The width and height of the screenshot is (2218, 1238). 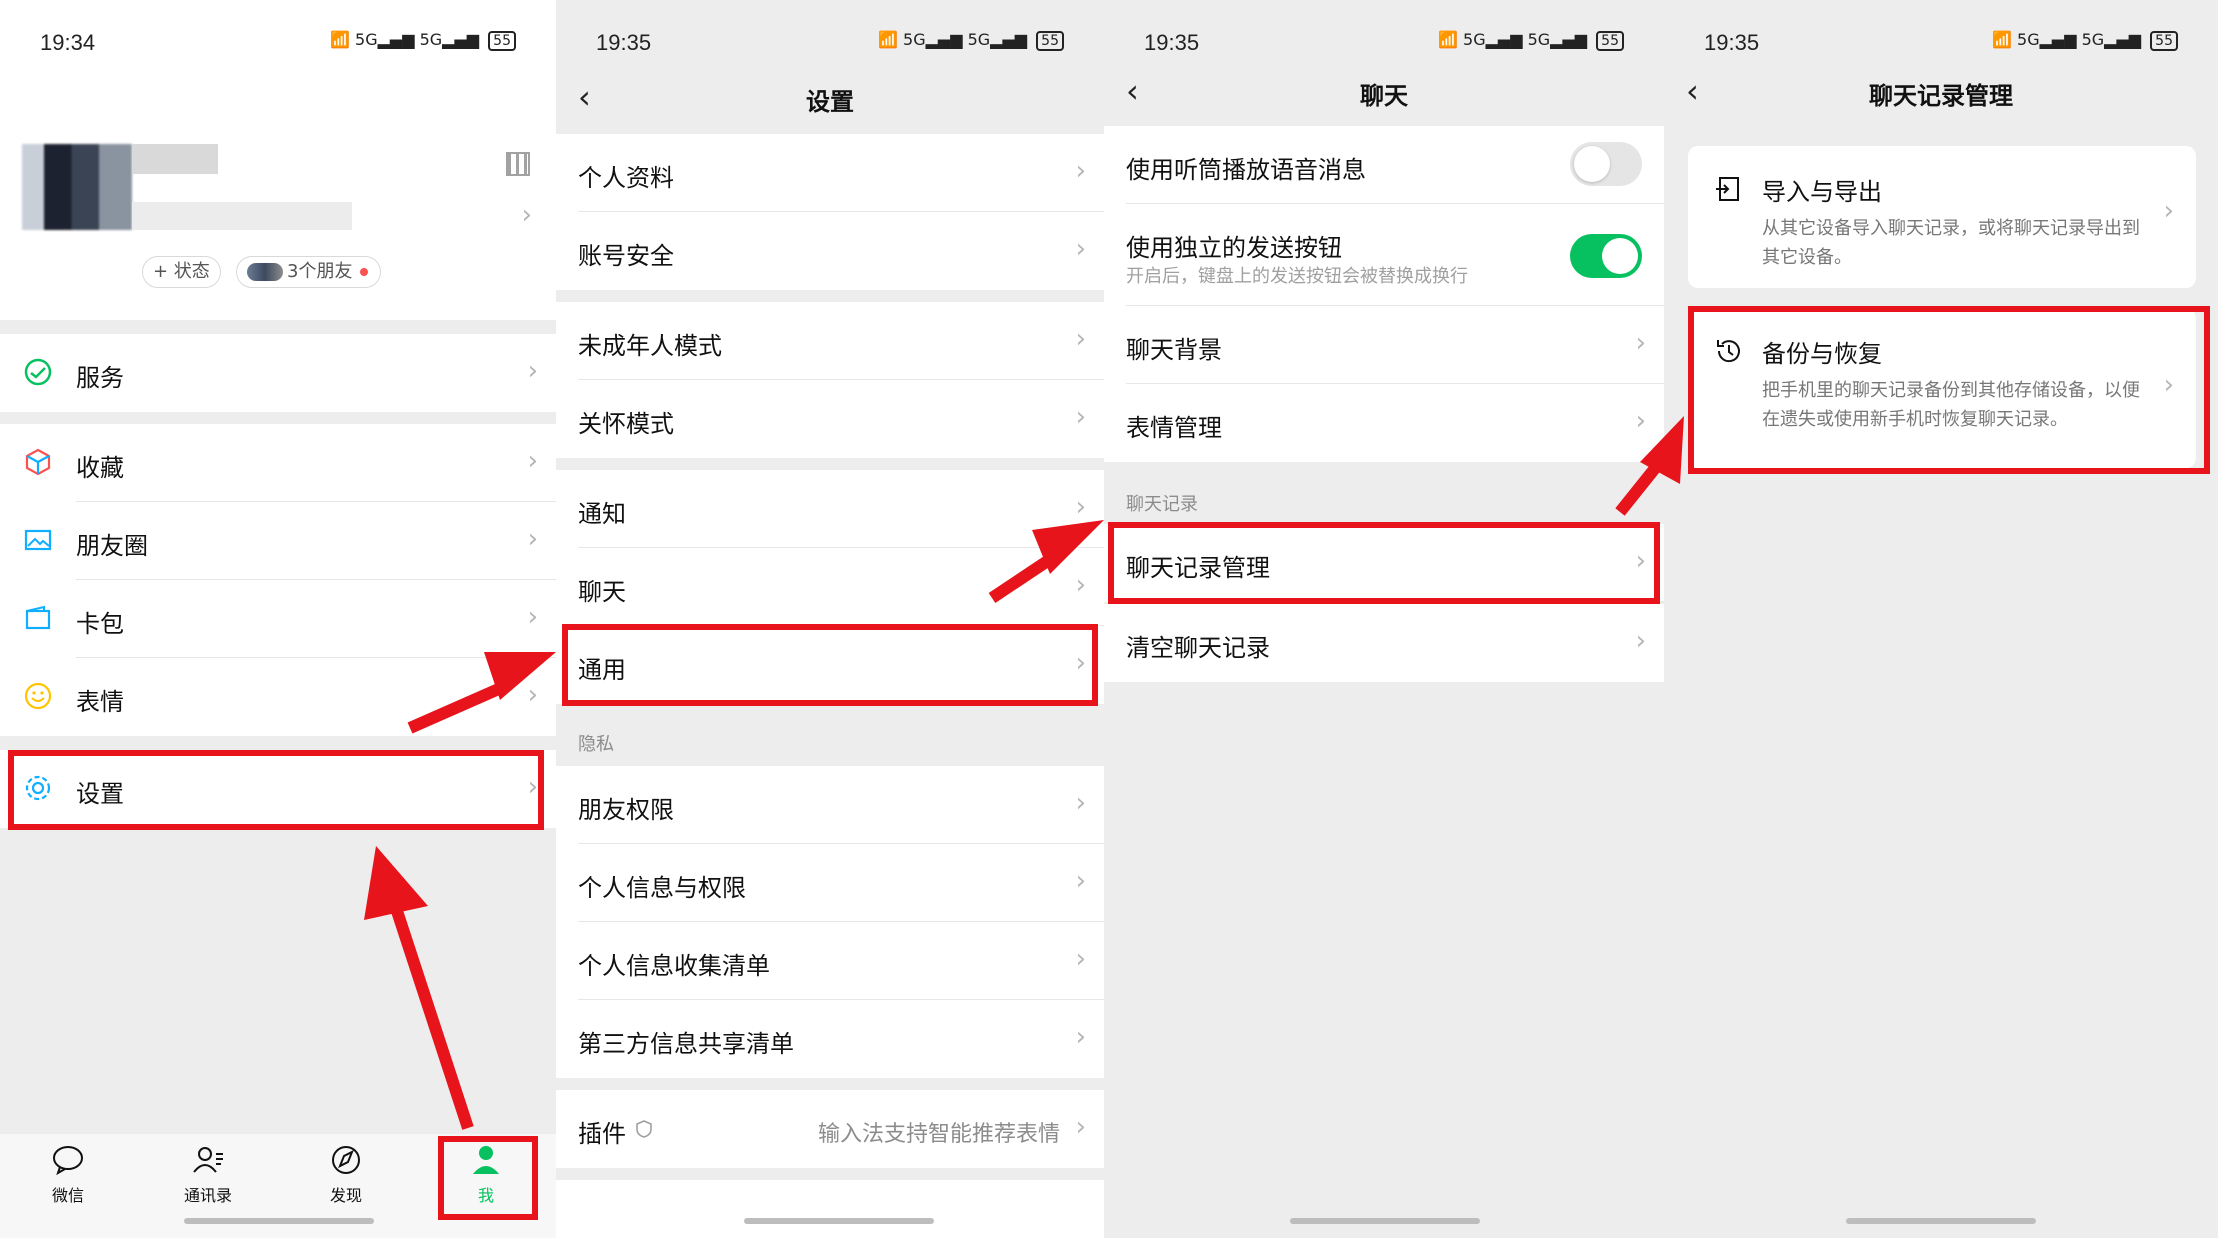 I want to click on tab-contacts: 通讯录, so click(x=208, y=1175).